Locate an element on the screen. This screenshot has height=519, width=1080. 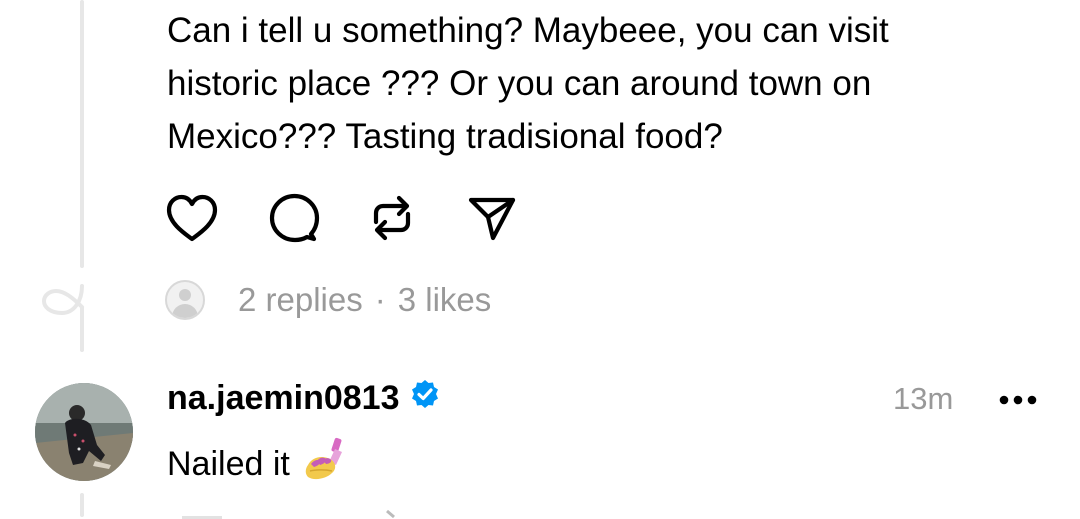
share-icon is located at coordinates (492, 219).